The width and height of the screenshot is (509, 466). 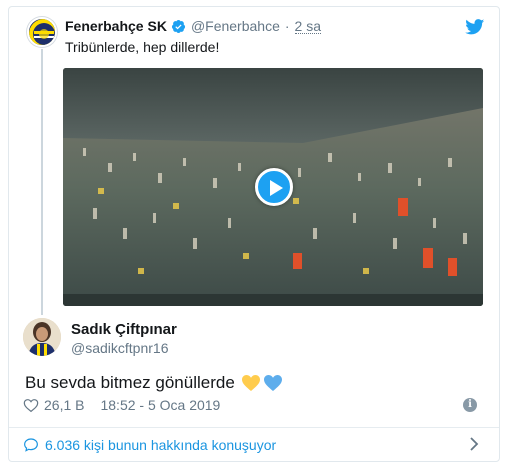 What do you see at coordinates (119, 348) in the screenshot?
I see `author-handle: @sadikcftpnr16` at bounding box center [119, 348].